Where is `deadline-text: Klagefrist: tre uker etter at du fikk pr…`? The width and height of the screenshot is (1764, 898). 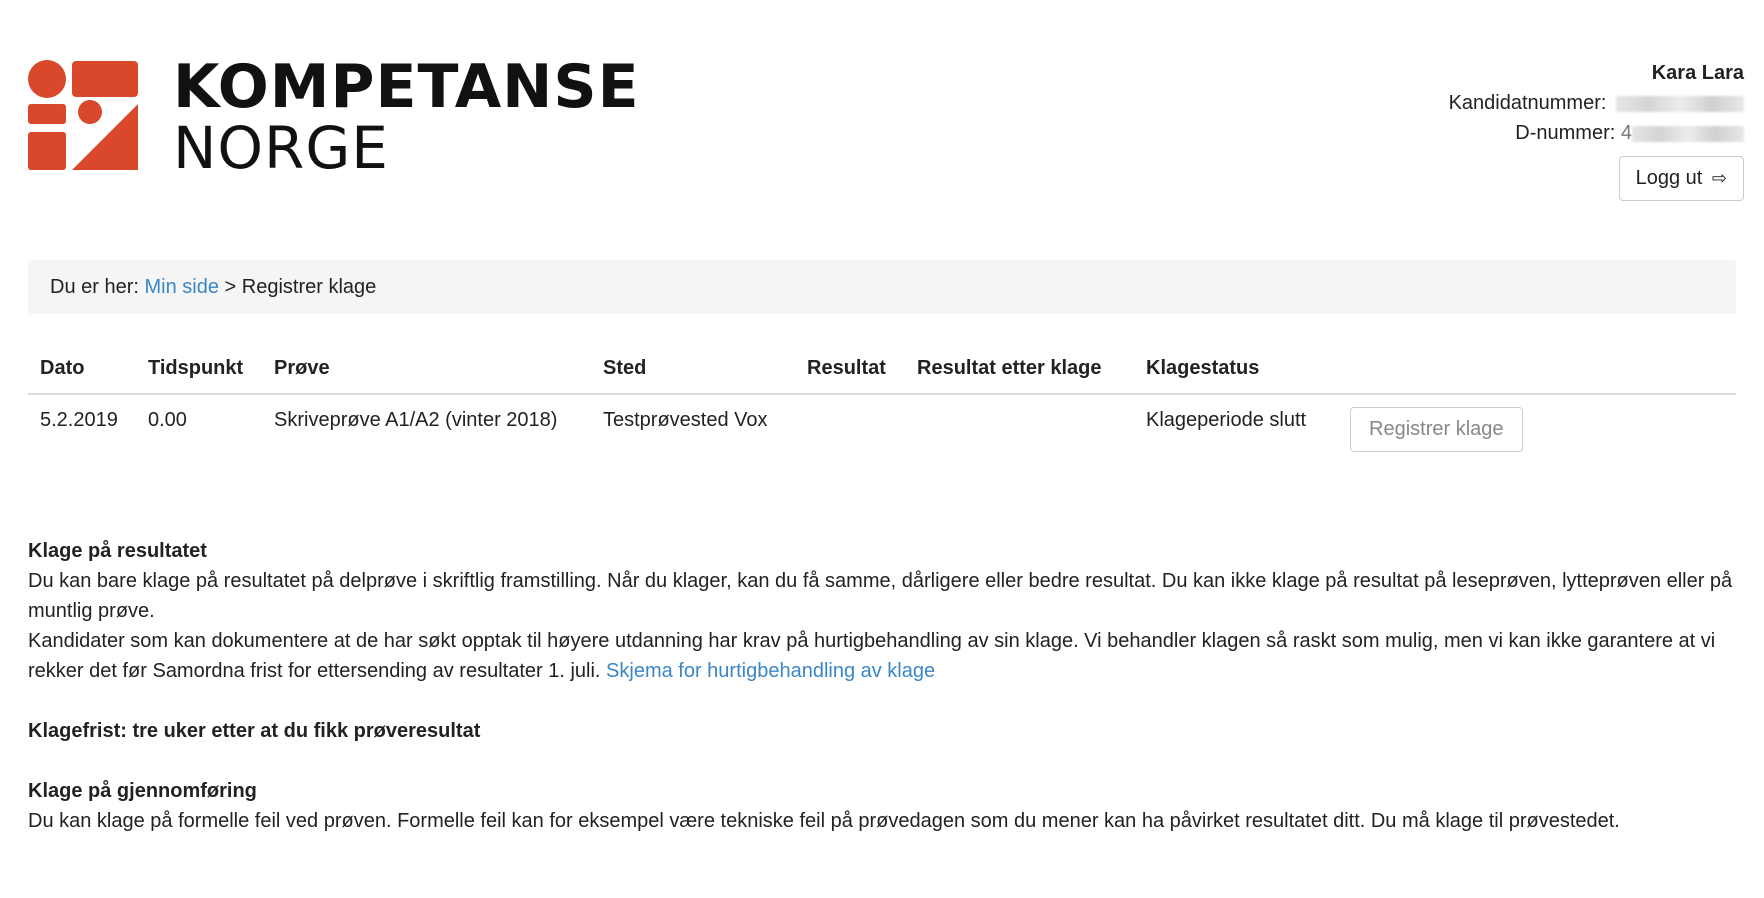
deadline-text: Klagefrist: tre uker etter at du fikk pr… is located at coordinates (254, 731).